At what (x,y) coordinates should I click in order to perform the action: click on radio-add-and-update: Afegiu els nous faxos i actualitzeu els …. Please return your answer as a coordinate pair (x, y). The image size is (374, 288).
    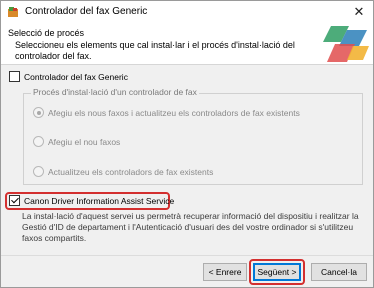
    Looking at the image, I should click on (166, 112).